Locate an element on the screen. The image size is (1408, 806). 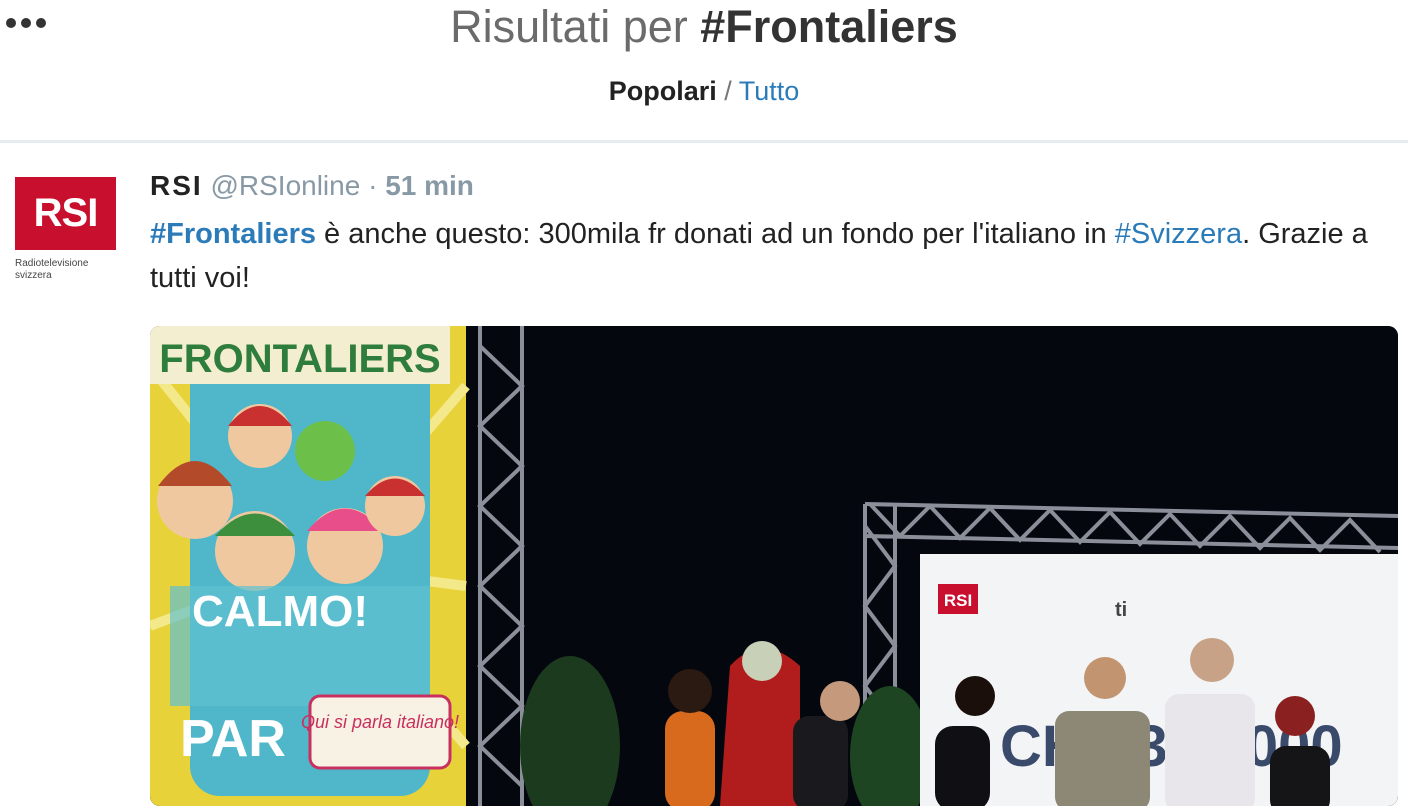
avatar: RSI Radiotelevisione svizzera is located at coordinates (65, 232).